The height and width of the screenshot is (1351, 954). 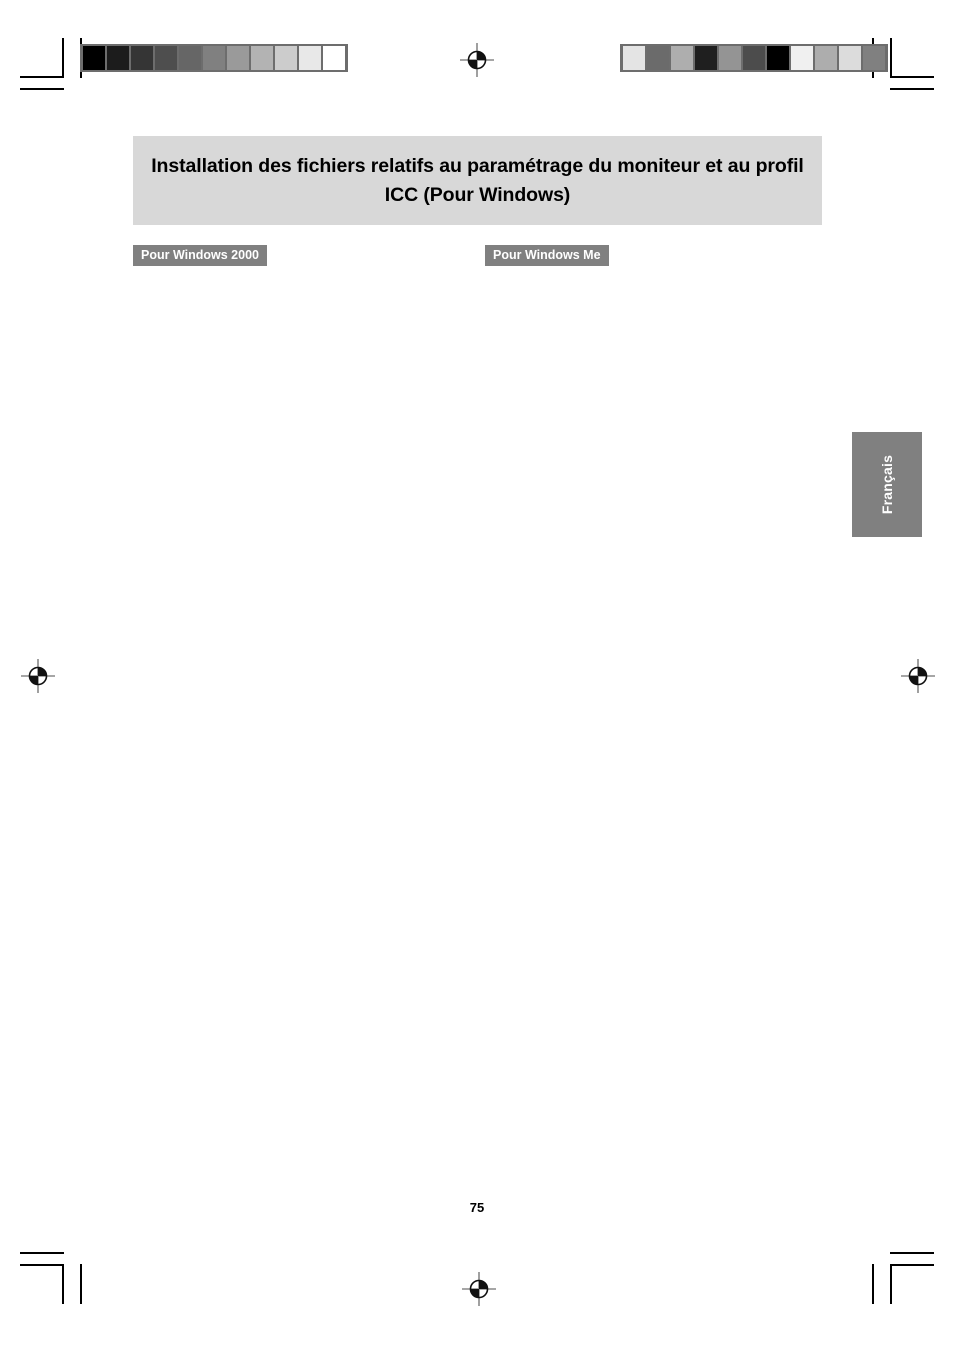 I want to click on language-side-tab-label: Français, so click(x=887, y=484).